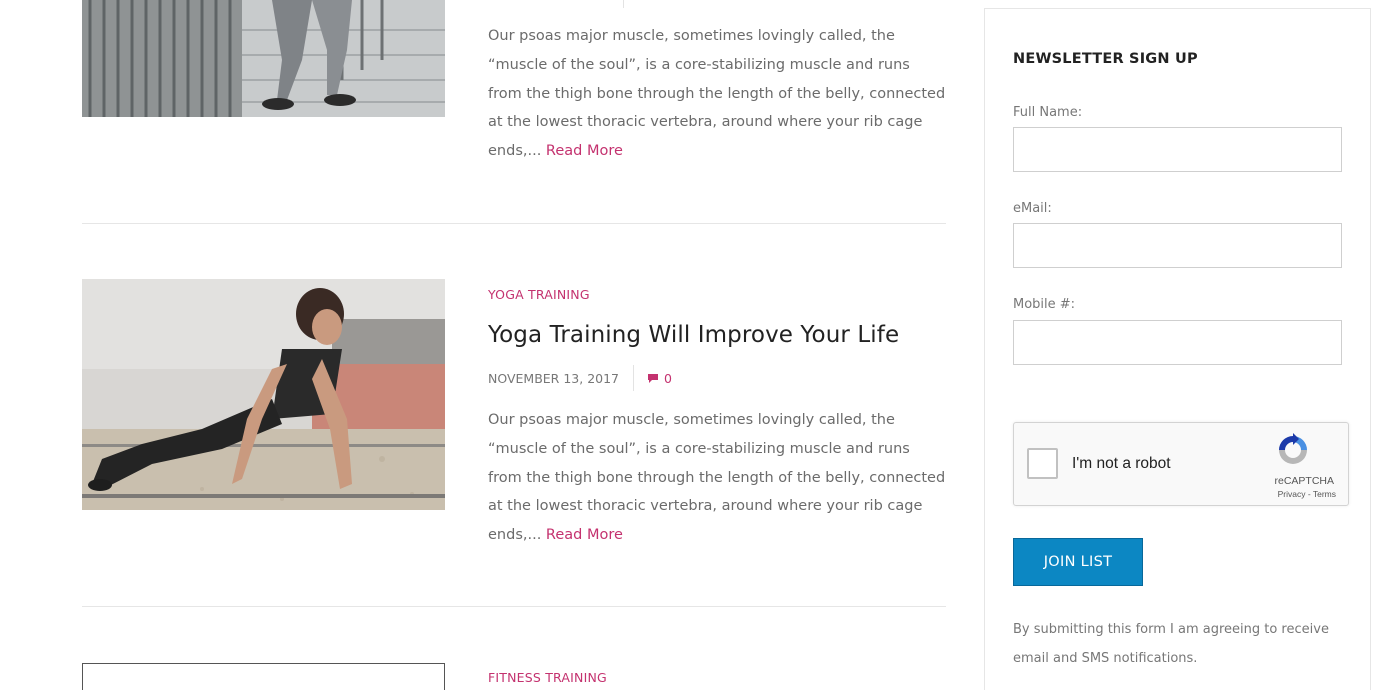  I want to click on post-2-image, so click(263, 394).